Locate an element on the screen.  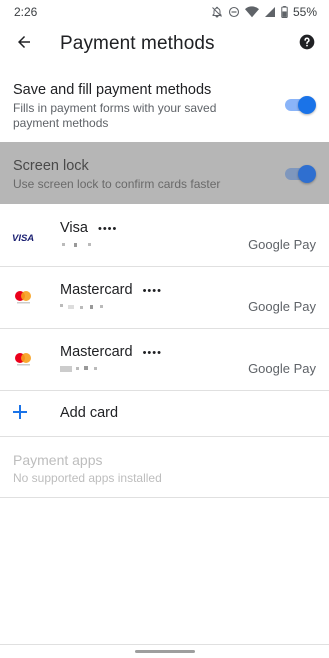
cellular-icon is located at coordinates (270, 12).